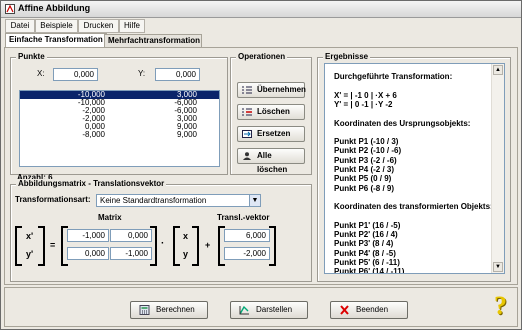  I want to click on matrix-label: Matrix, so click(110, 217).